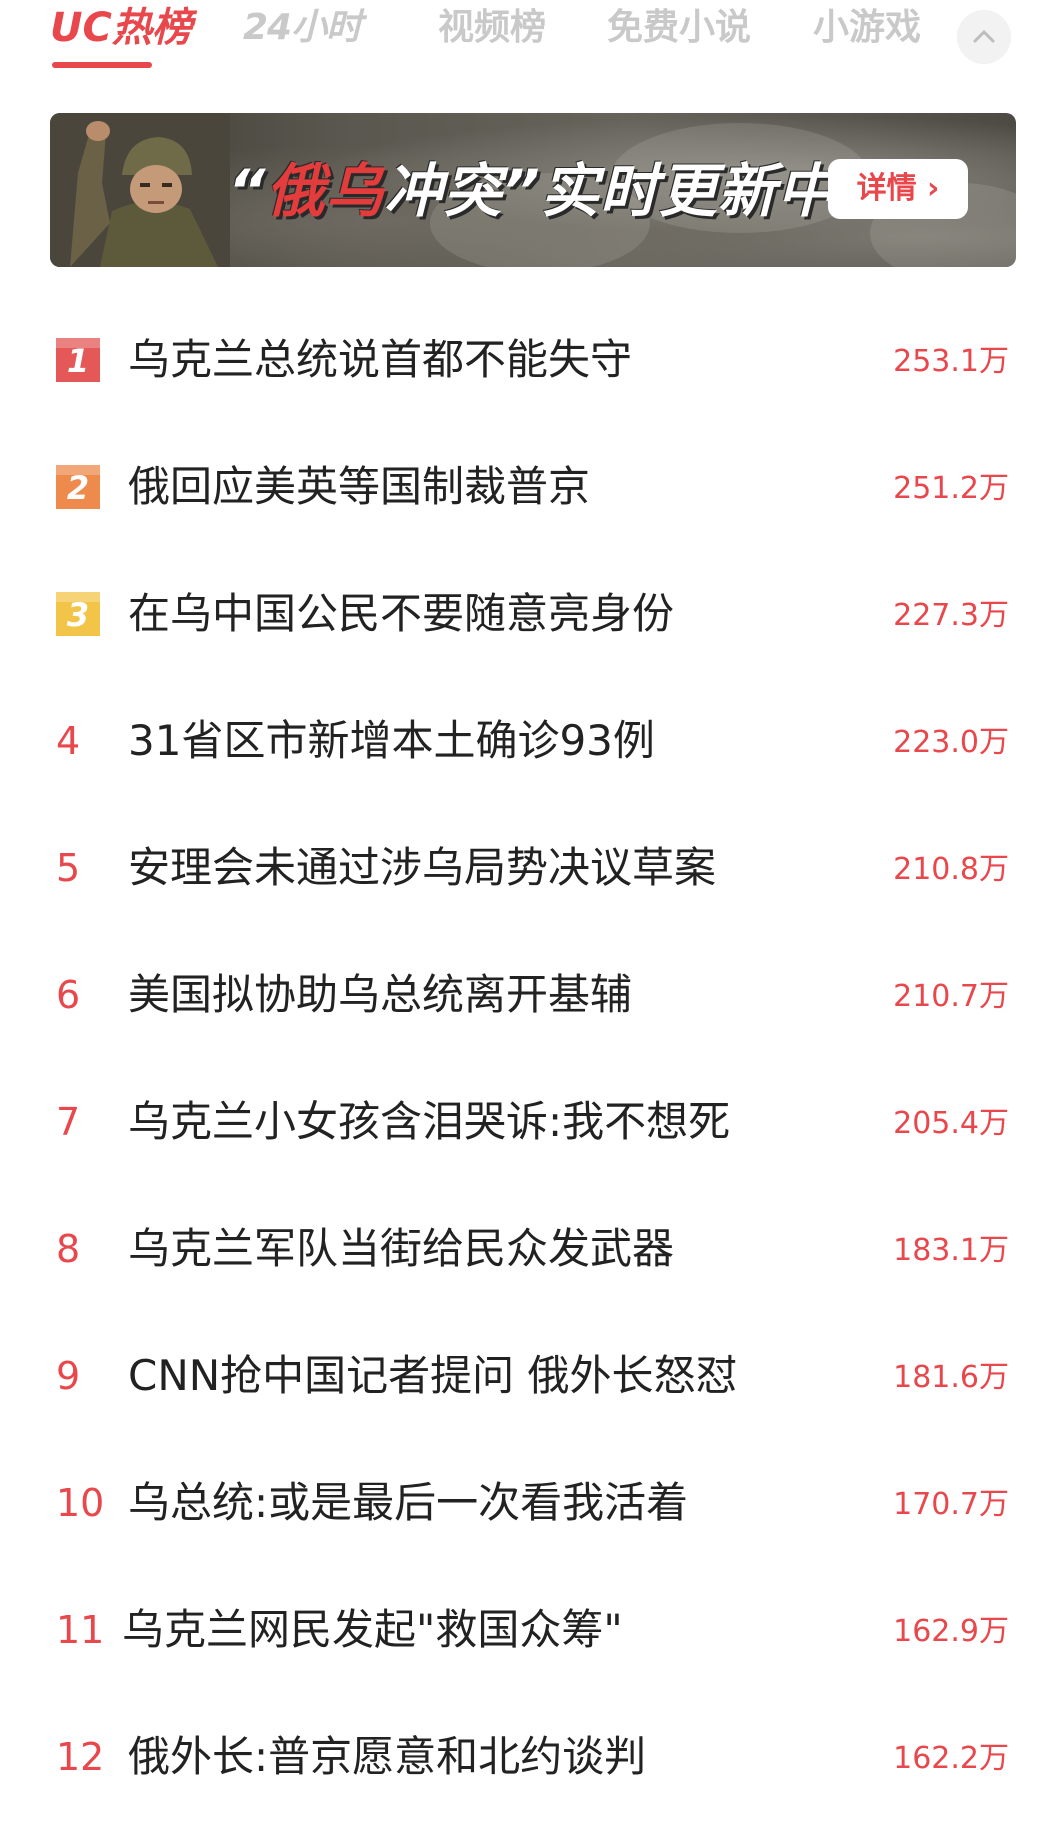 This screenshot has height=1836, width=1063. I want to click on list-item: 7 乌克兰小女孩含泪哭诉:我不想死 205.4万, so click(531, 1117).